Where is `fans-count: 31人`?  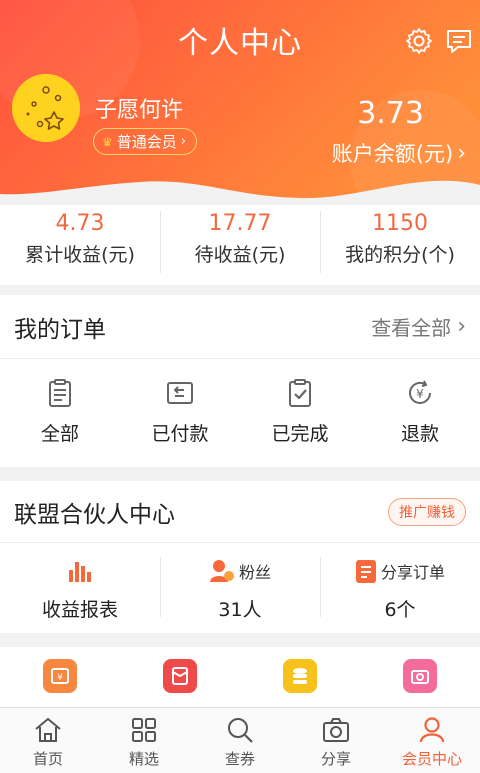
fans-count: 31人 is located at coordinates (240, 610).